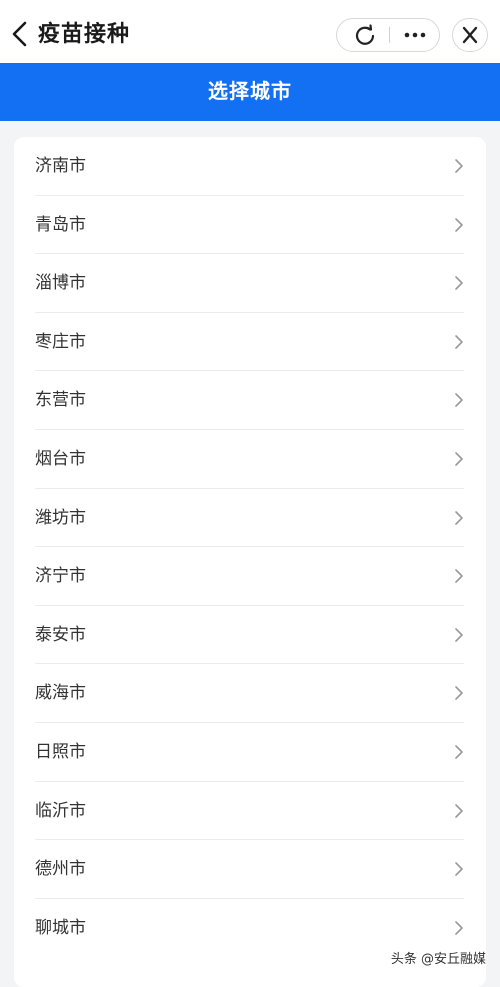 This screenshot has height=987, width=500. Describe the element at coordinates (60, 459) in the screenshot. I see `city-name: 烟台市` at that location.